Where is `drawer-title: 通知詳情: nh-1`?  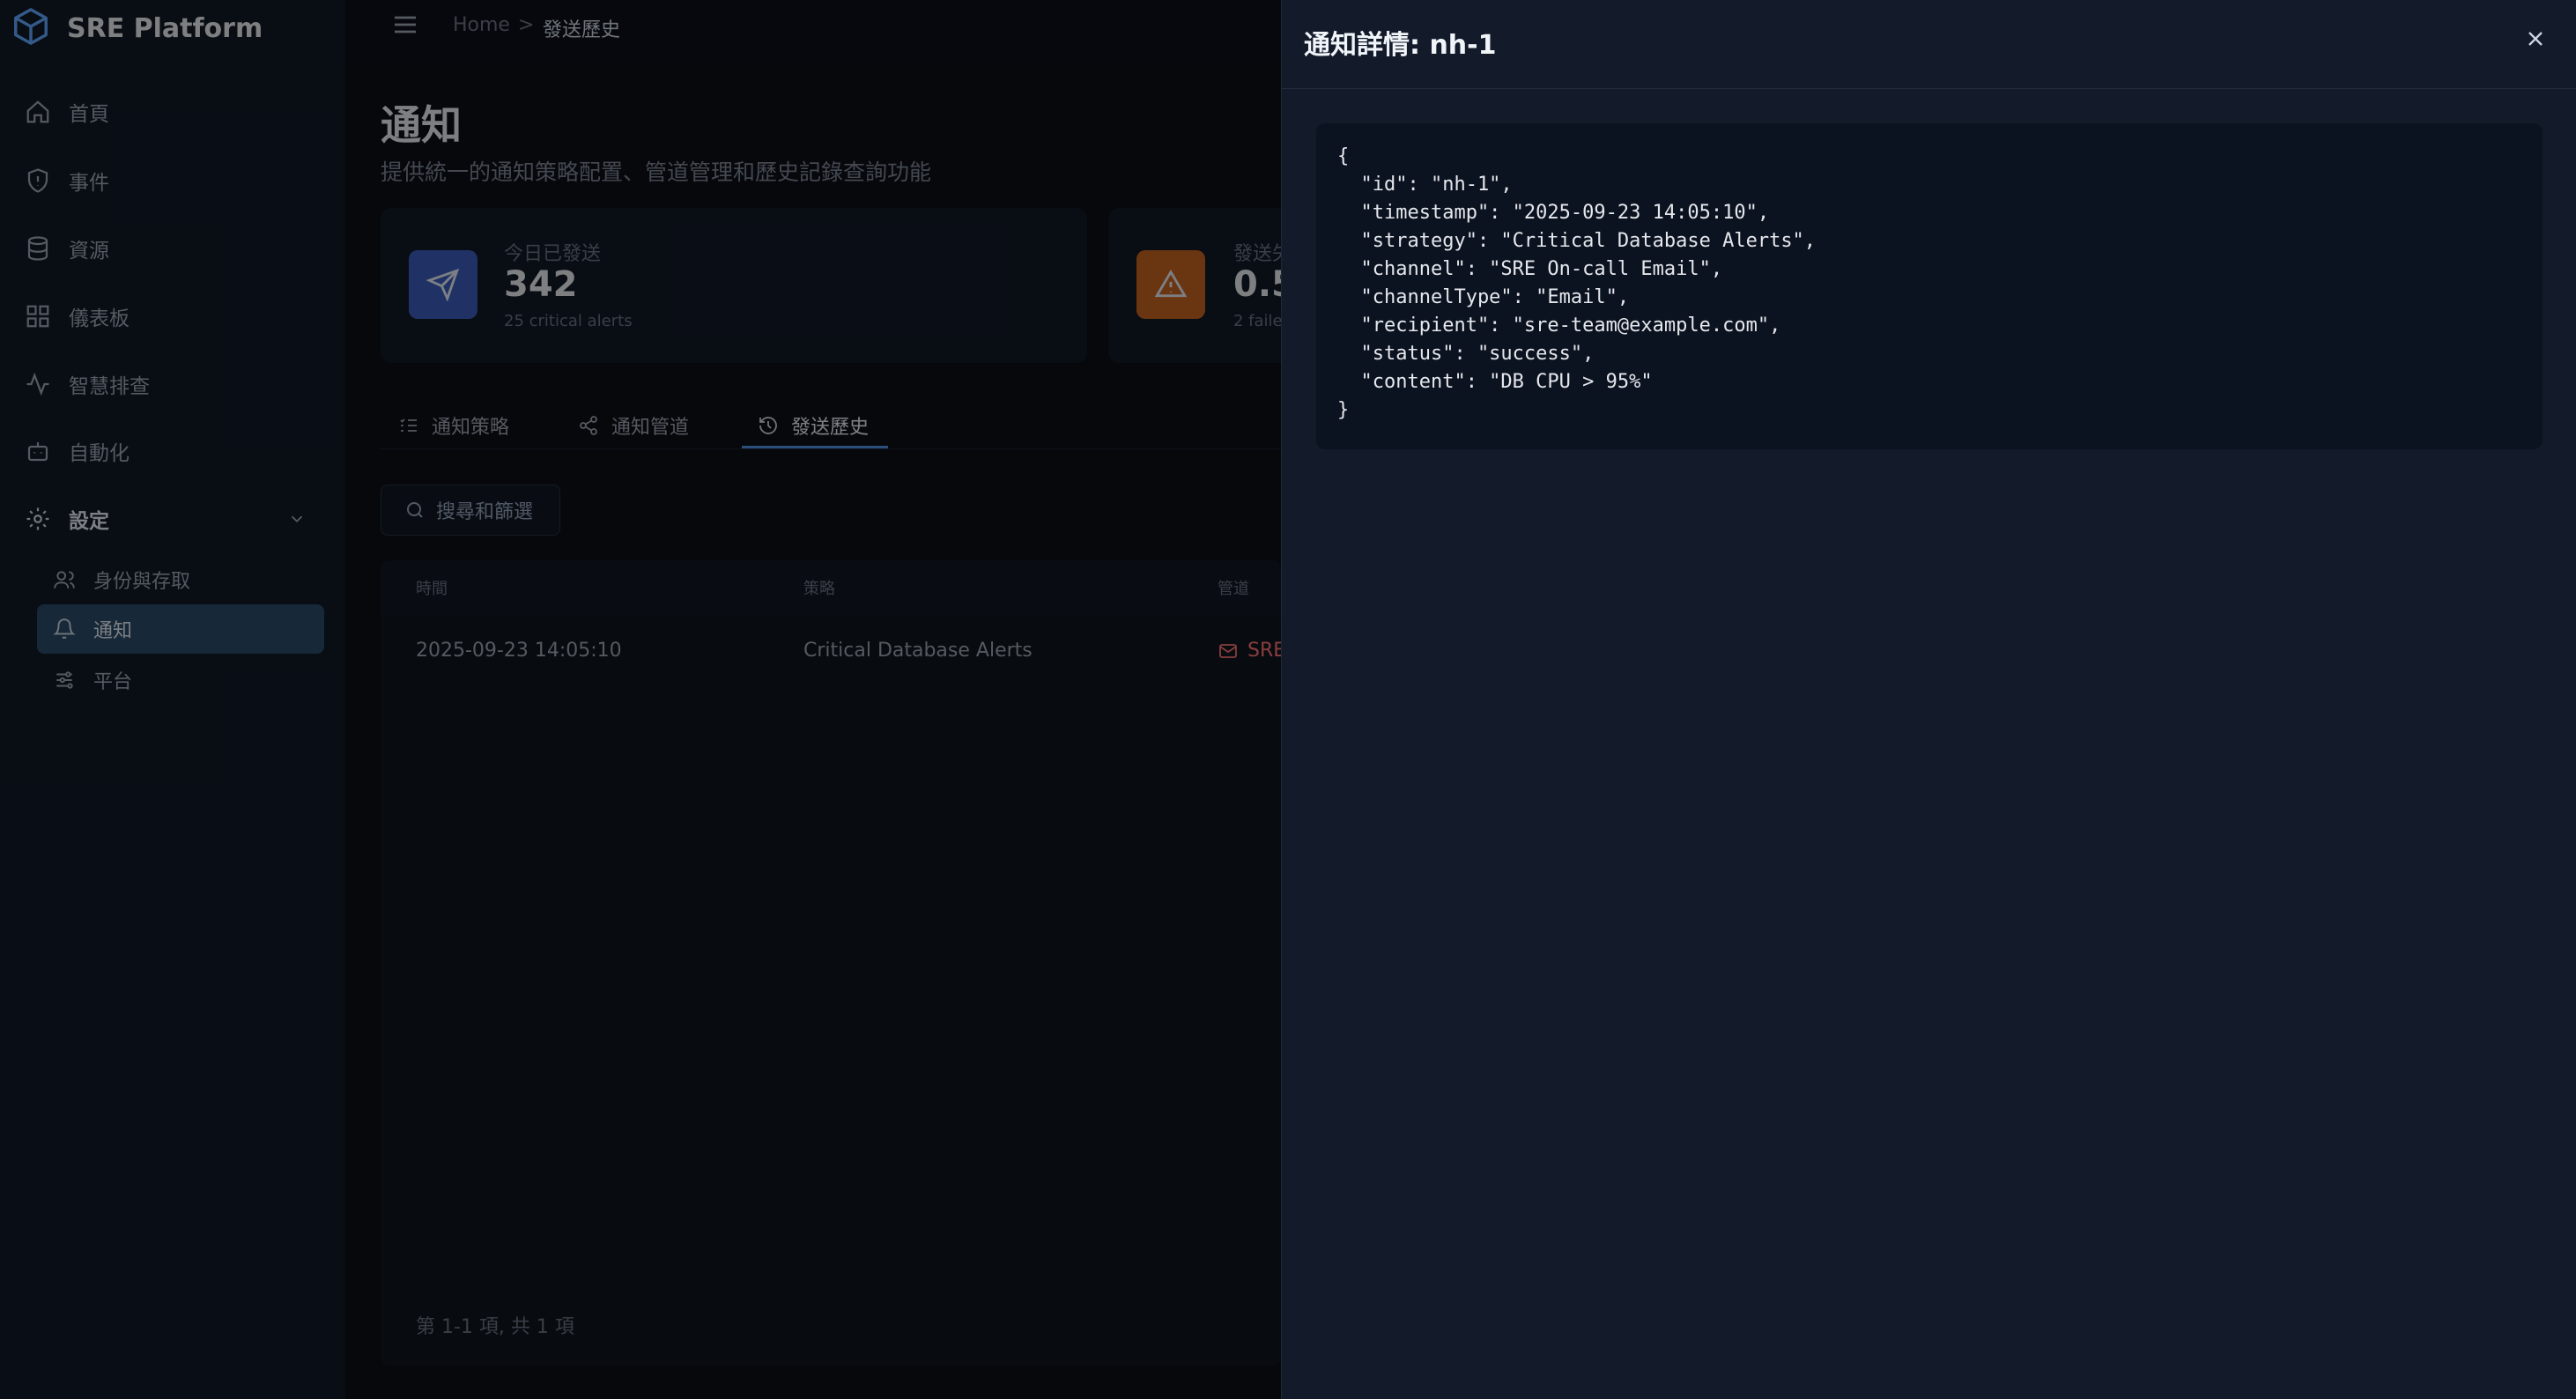 drawer-title: 通知詳情: nh-1 is located at coordinates (1401, 45).